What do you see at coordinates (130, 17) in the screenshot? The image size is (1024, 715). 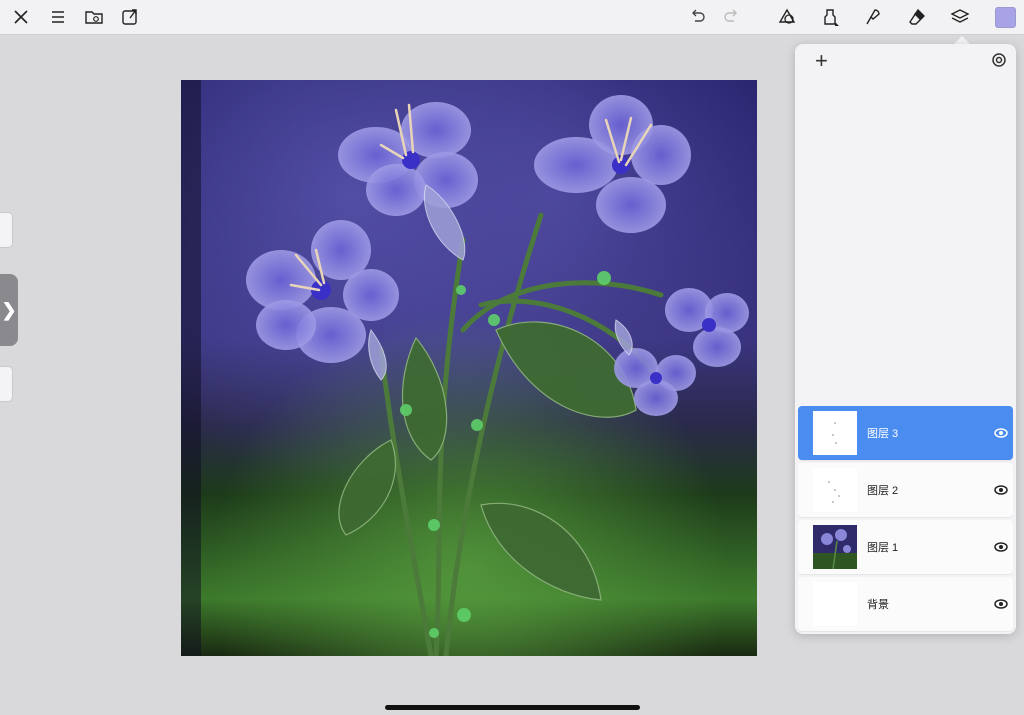 I see `export-icon` at bounding box center [130, 17].